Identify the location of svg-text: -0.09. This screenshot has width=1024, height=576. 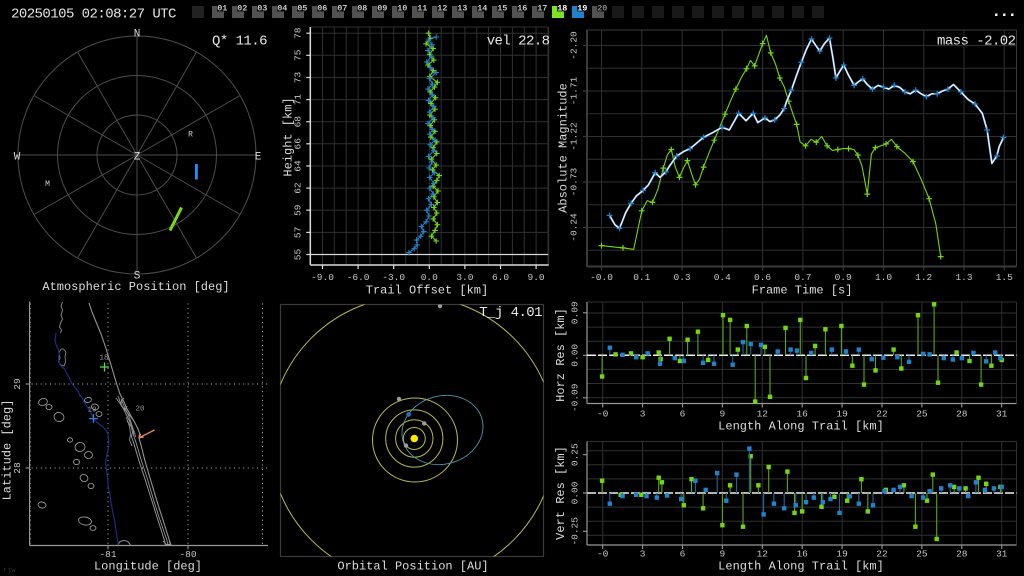
(575, 397).